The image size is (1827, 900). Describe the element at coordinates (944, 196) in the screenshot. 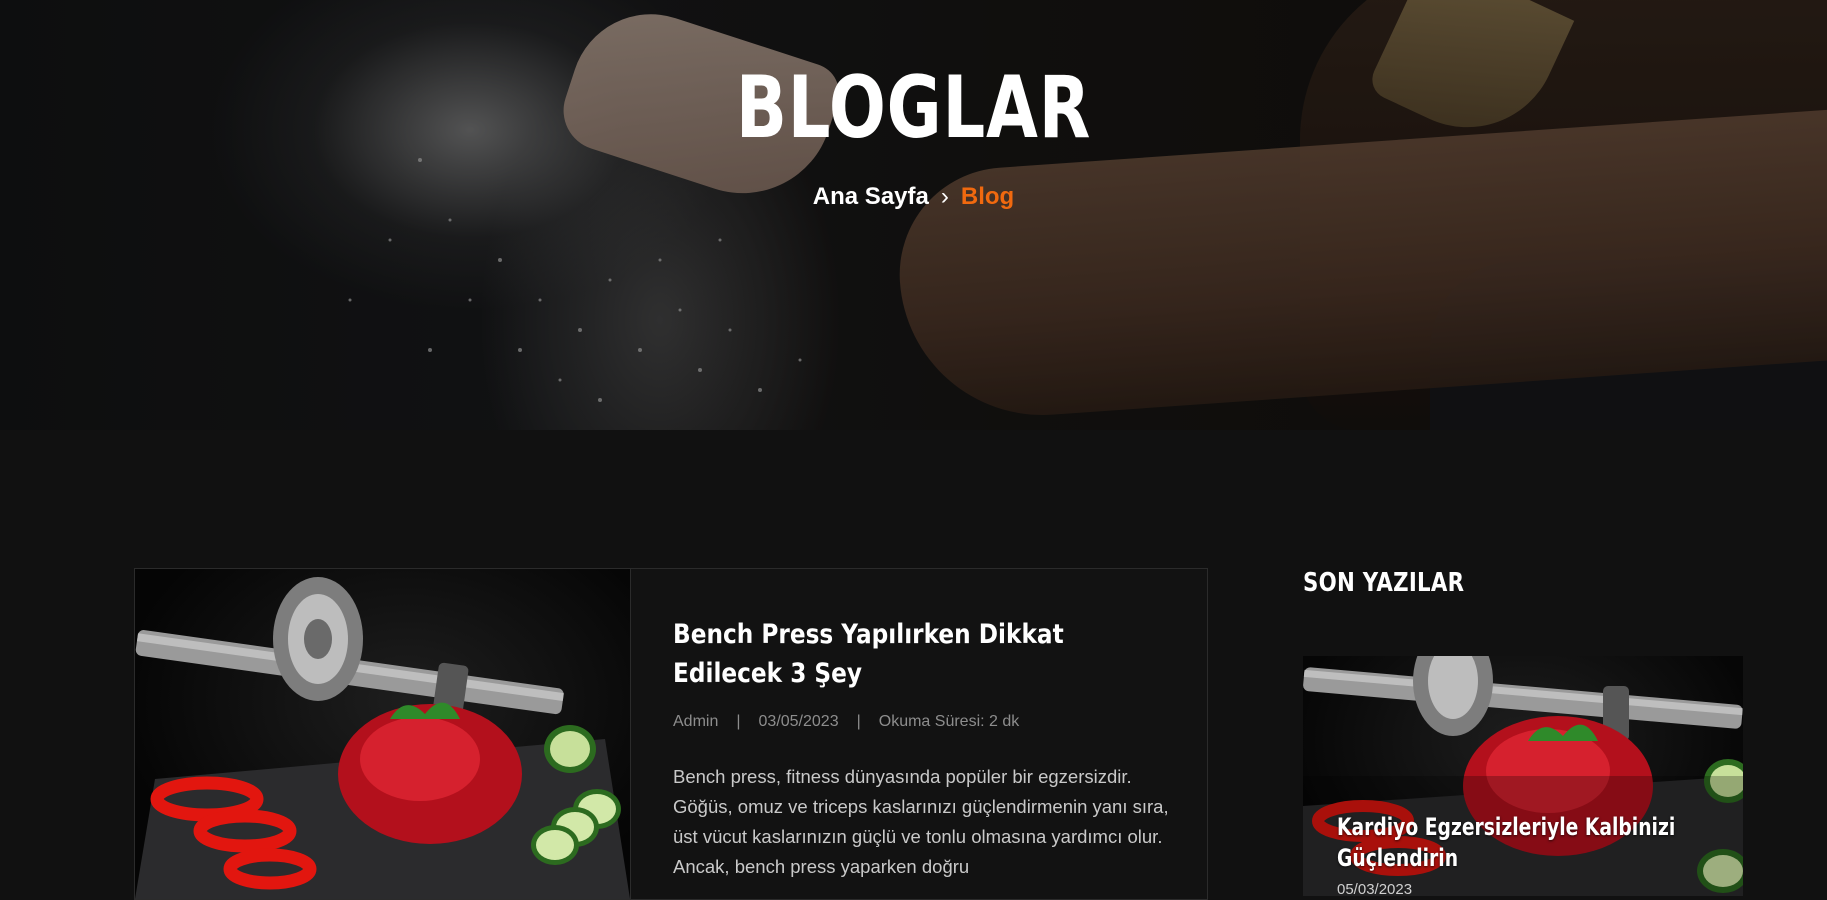

I see `chevron-right-icon: ›` at that location.